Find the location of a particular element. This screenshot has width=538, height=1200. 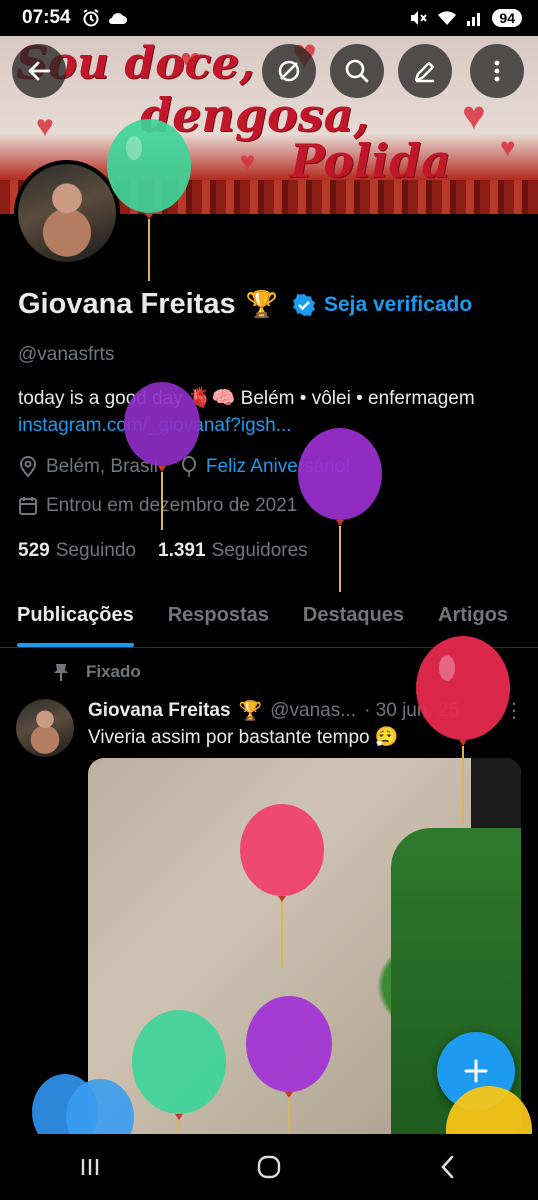

pin-icon is located at coordinates (61, 672).